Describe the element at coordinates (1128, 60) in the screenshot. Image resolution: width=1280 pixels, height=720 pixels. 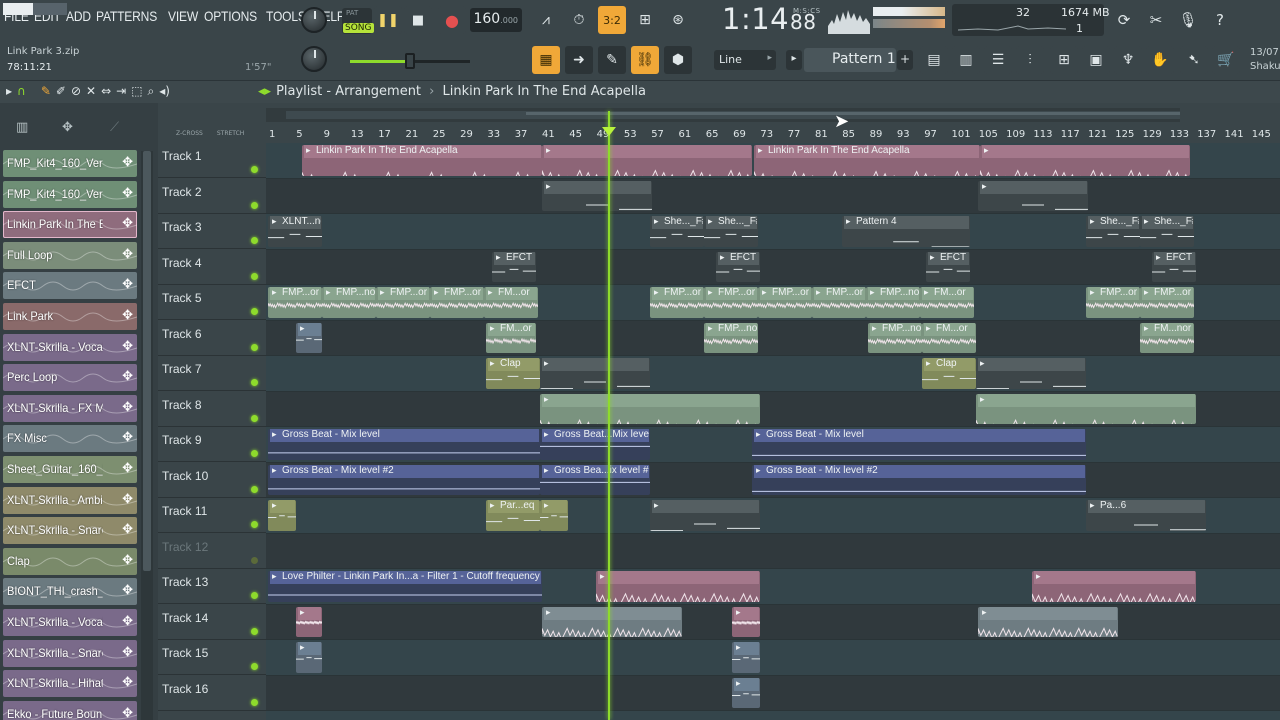
I see `plugin-picker-button: ♆` at that location.